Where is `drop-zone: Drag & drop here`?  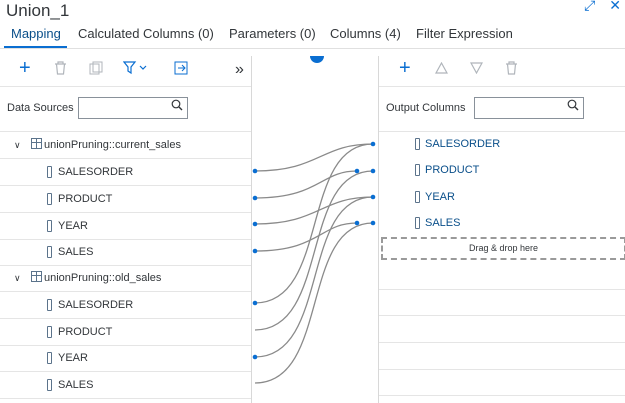
drop-zone: Drag & drop here is located at coordinates (503, 248).